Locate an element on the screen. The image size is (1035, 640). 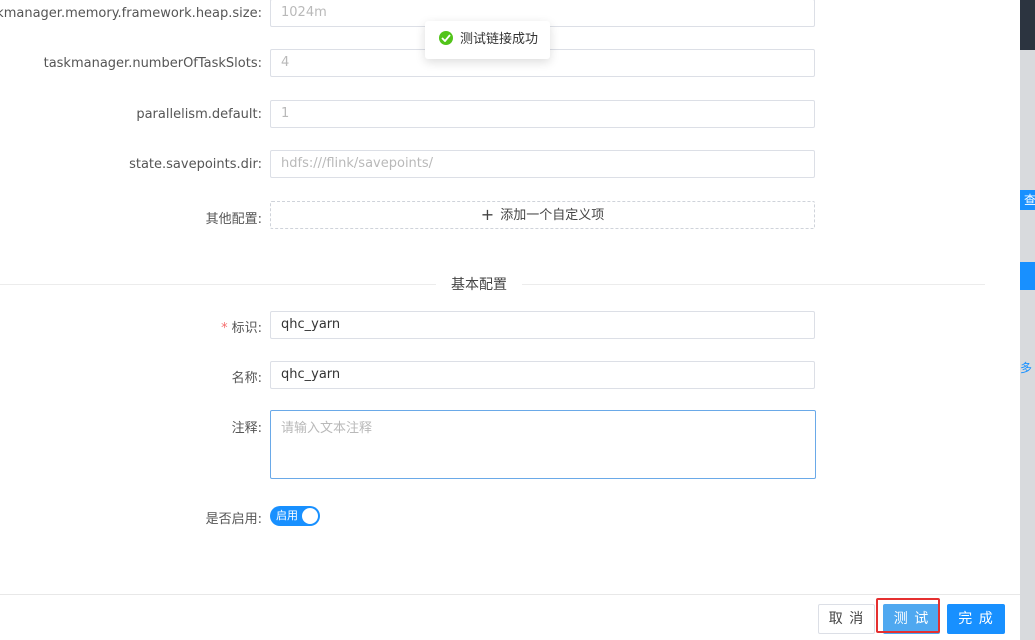
done-button: 完 成 is located at coordinates (976, 619).